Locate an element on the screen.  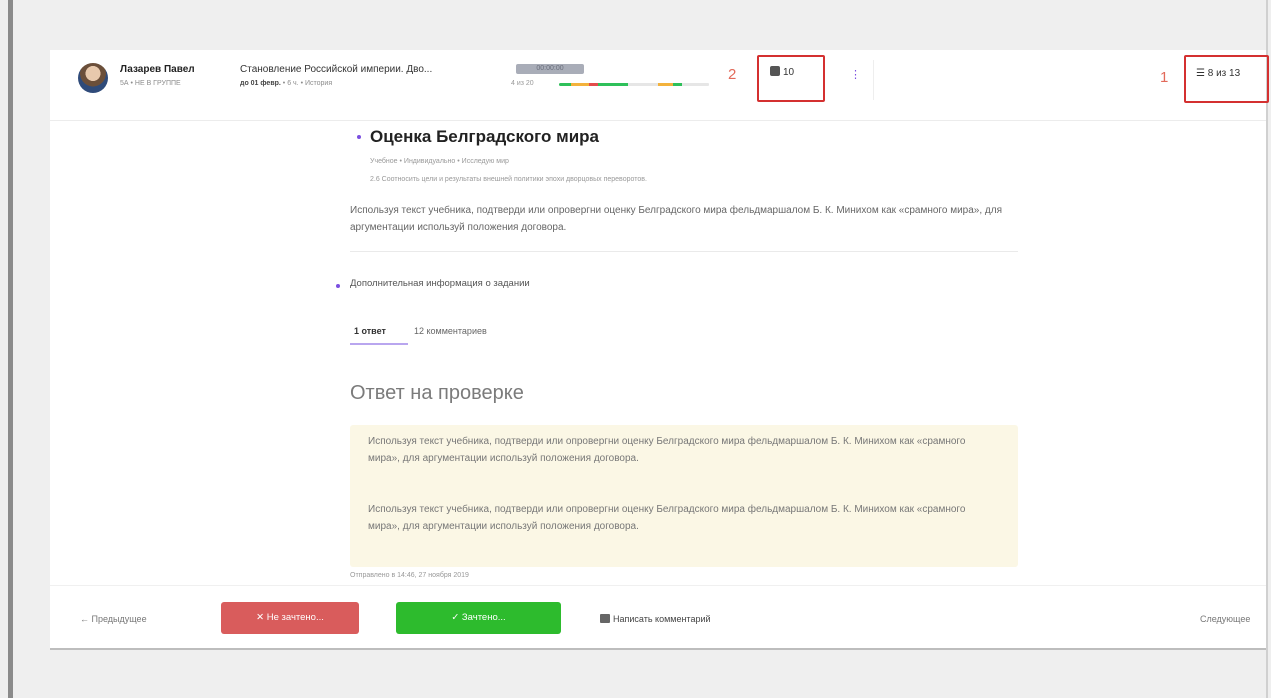
annotation-box-pager is located at coordinates (1226, 79).